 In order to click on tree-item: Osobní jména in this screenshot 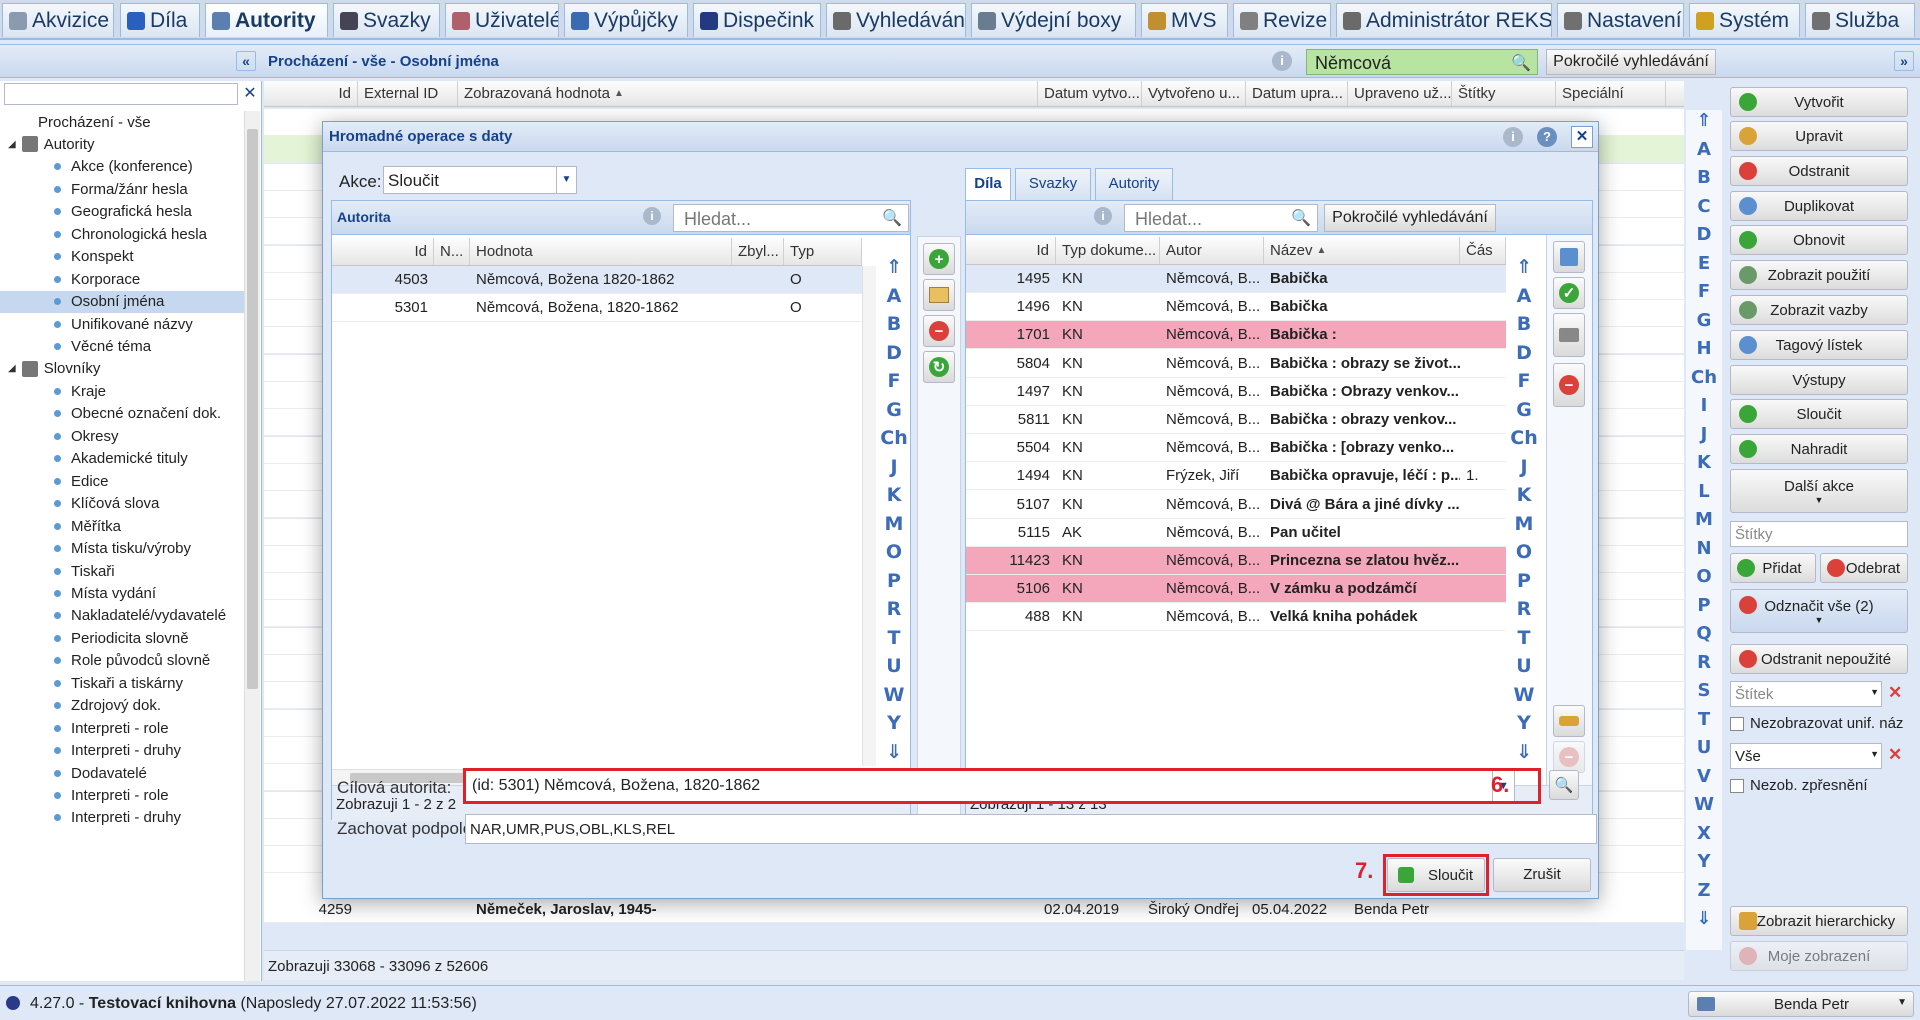, I will do `click(122, 301)`.